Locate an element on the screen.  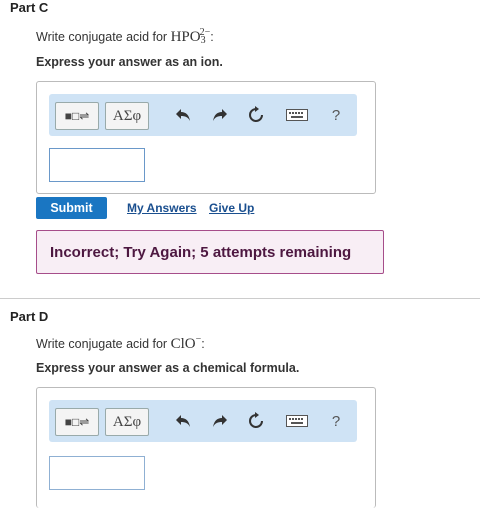
part-d-colon: : is located at coordinates (203, 344).